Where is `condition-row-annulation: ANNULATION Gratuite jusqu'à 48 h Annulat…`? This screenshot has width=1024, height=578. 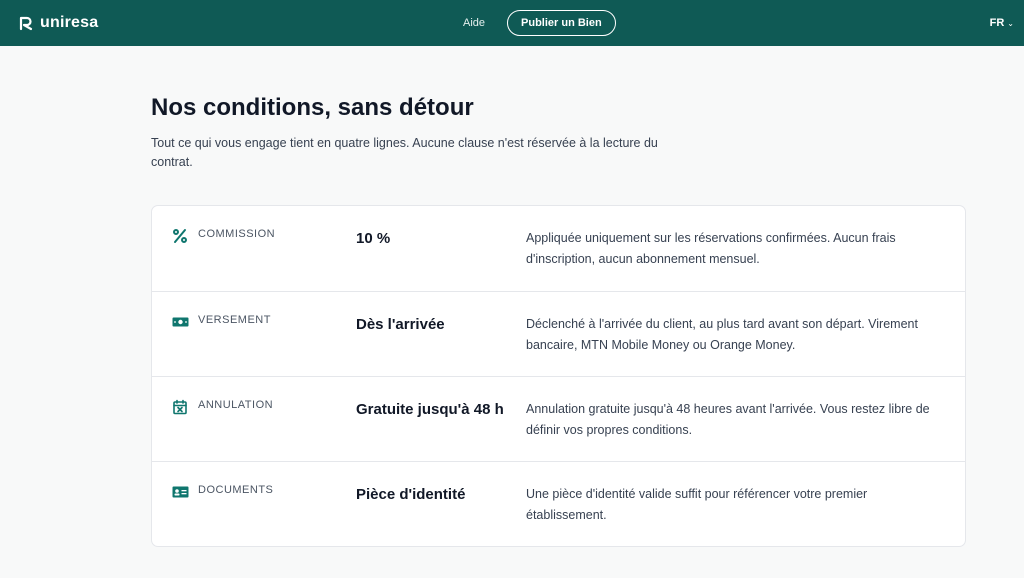
condition-row-annulation: ANNULATION Gratuite jusqu'à 48 h Annulat… is located at coordinates (558, 418).